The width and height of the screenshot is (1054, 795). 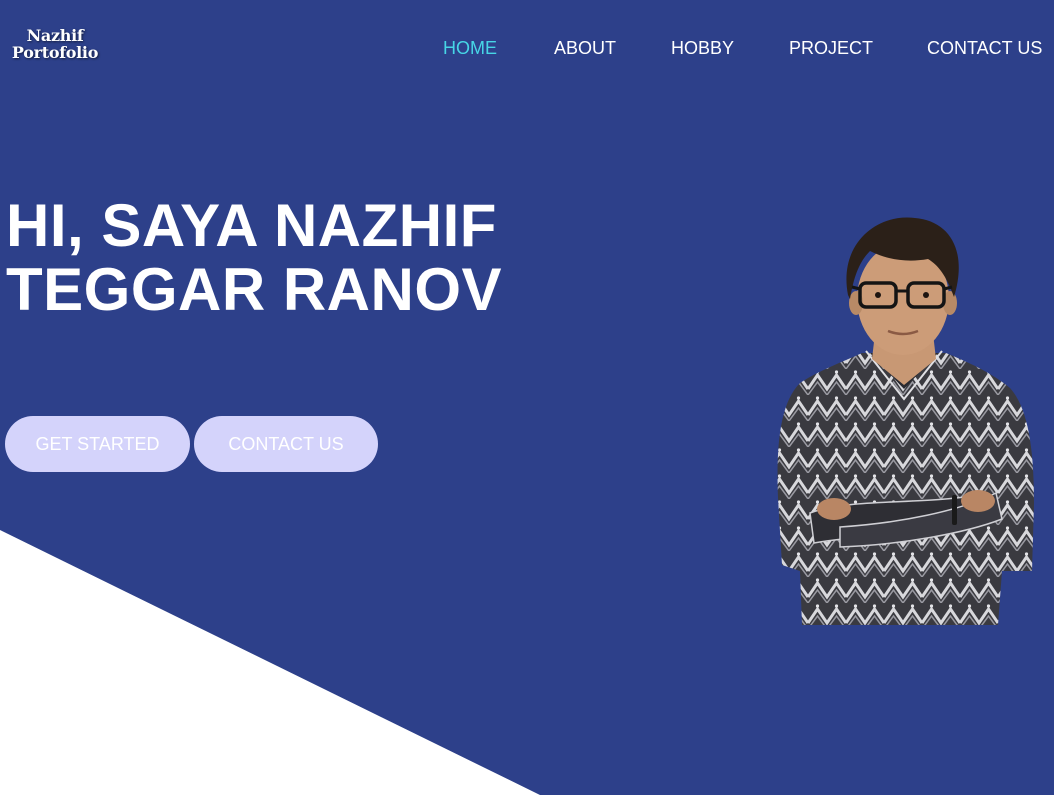 What do you see at coordinates (831, 48) in the screenshot?
I see `nav-link-project: PROJECT` at bounding box center [831, 48].